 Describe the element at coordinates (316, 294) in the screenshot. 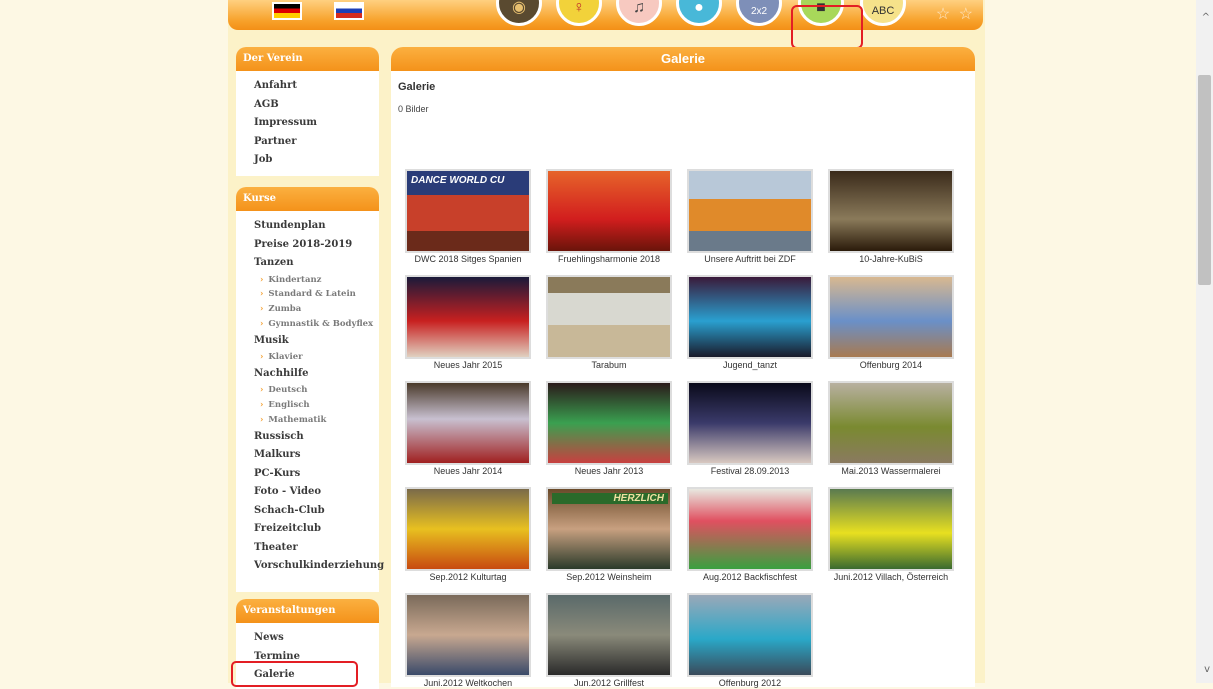

I see `sidebar-item-standard-latein: Standard & Latein` at that location.